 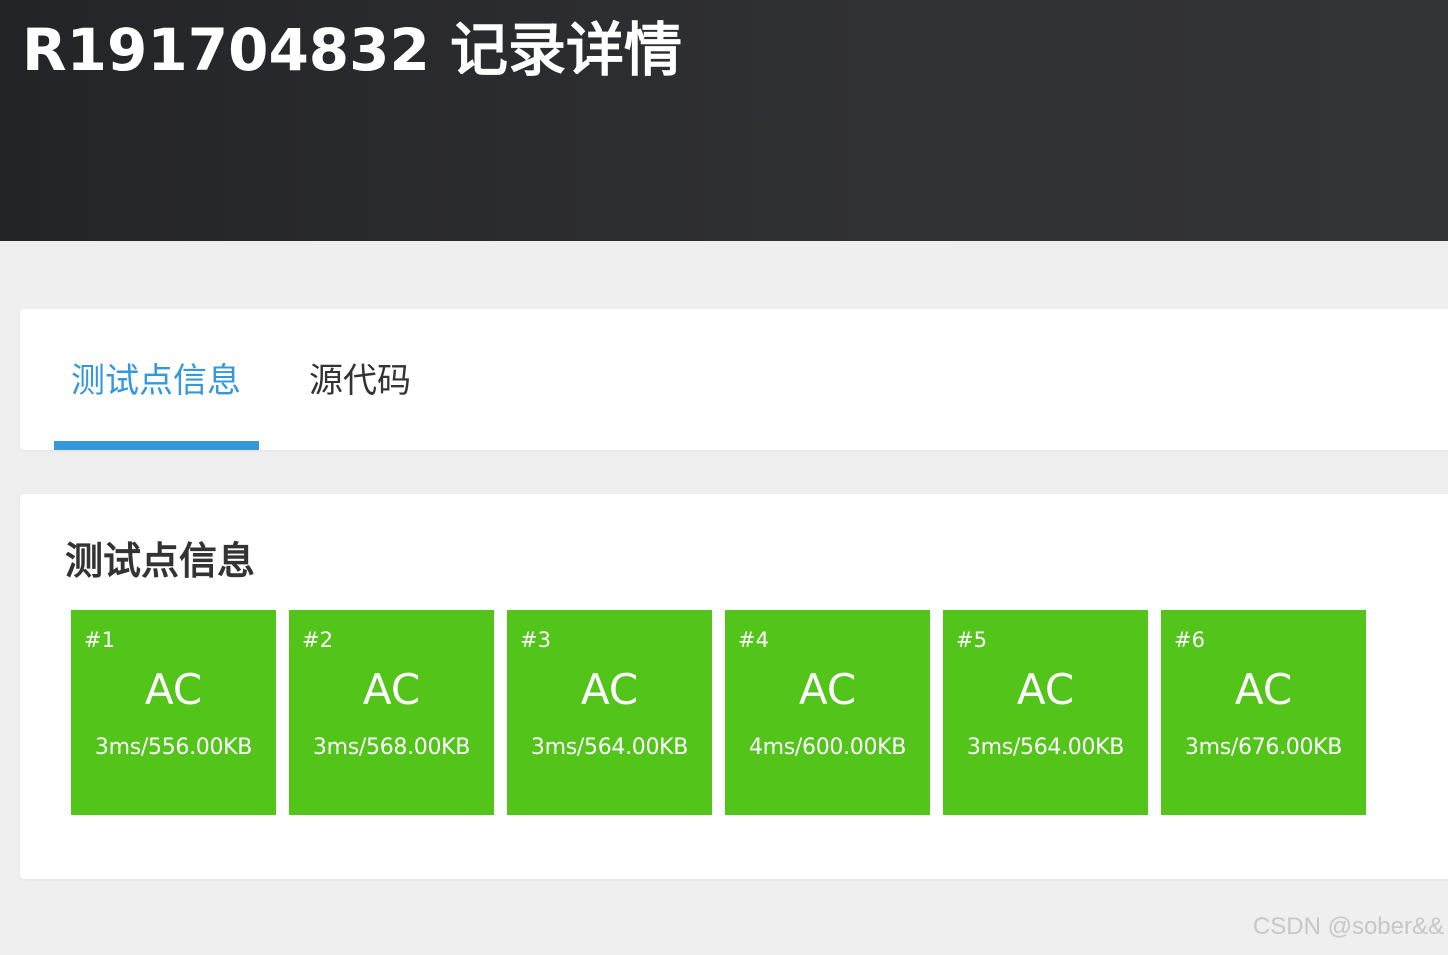 I want to click on page-title: R191704832 记录详情, so click(x=352, y=50).